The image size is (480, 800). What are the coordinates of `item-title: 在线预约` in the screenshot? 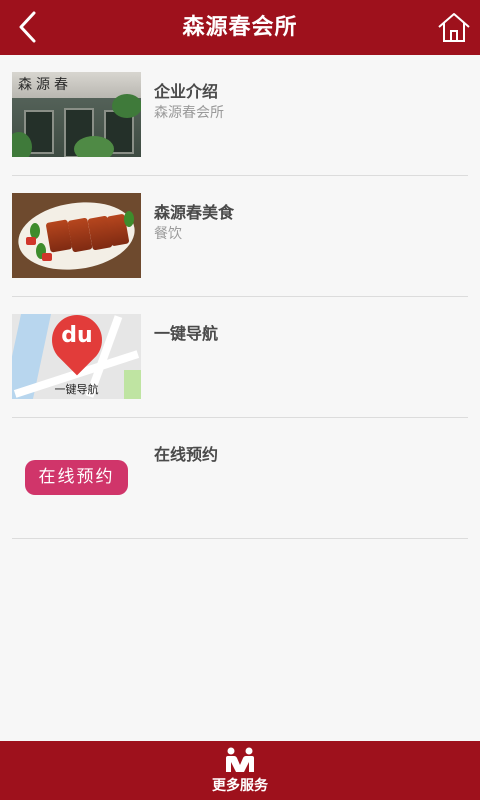 It's located at (186, 454).